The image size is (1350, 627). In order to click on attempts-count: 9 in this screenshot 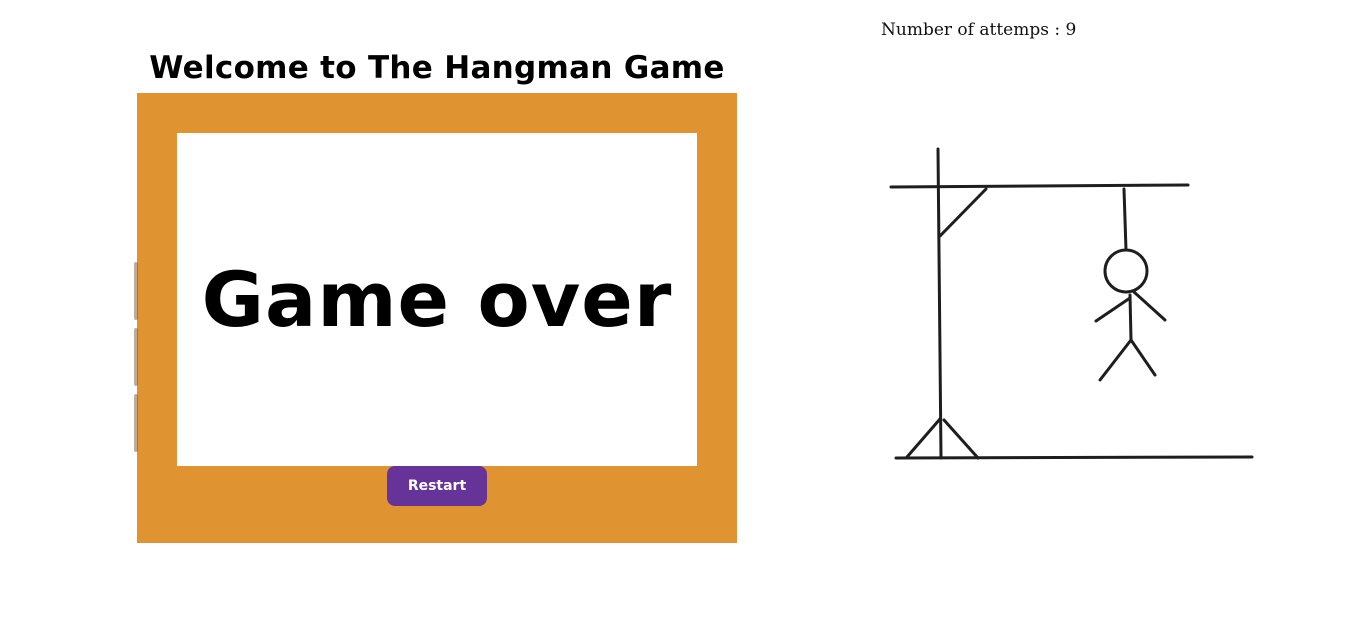, I will do `click(1071, 30)`.